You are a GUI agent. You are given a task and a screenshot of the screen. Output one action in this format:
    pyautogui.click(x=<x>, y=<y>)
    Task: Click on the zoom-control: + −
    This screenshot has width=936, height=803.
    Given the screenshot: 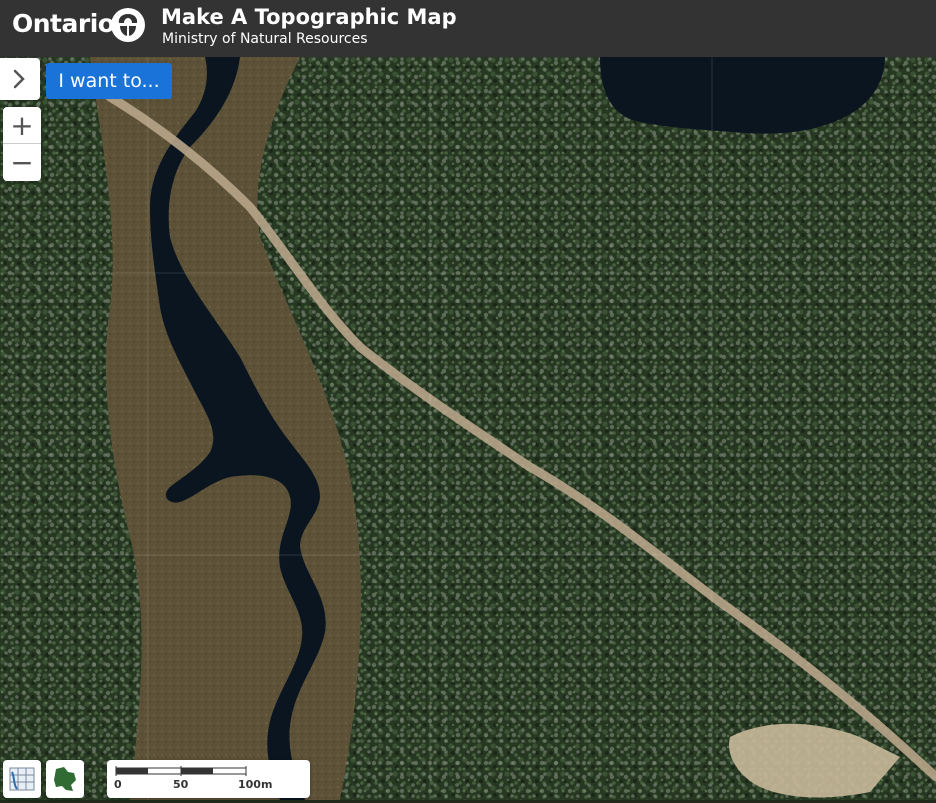 What is the action you would take?
    pyautogui.click(x=22, y=144)
    